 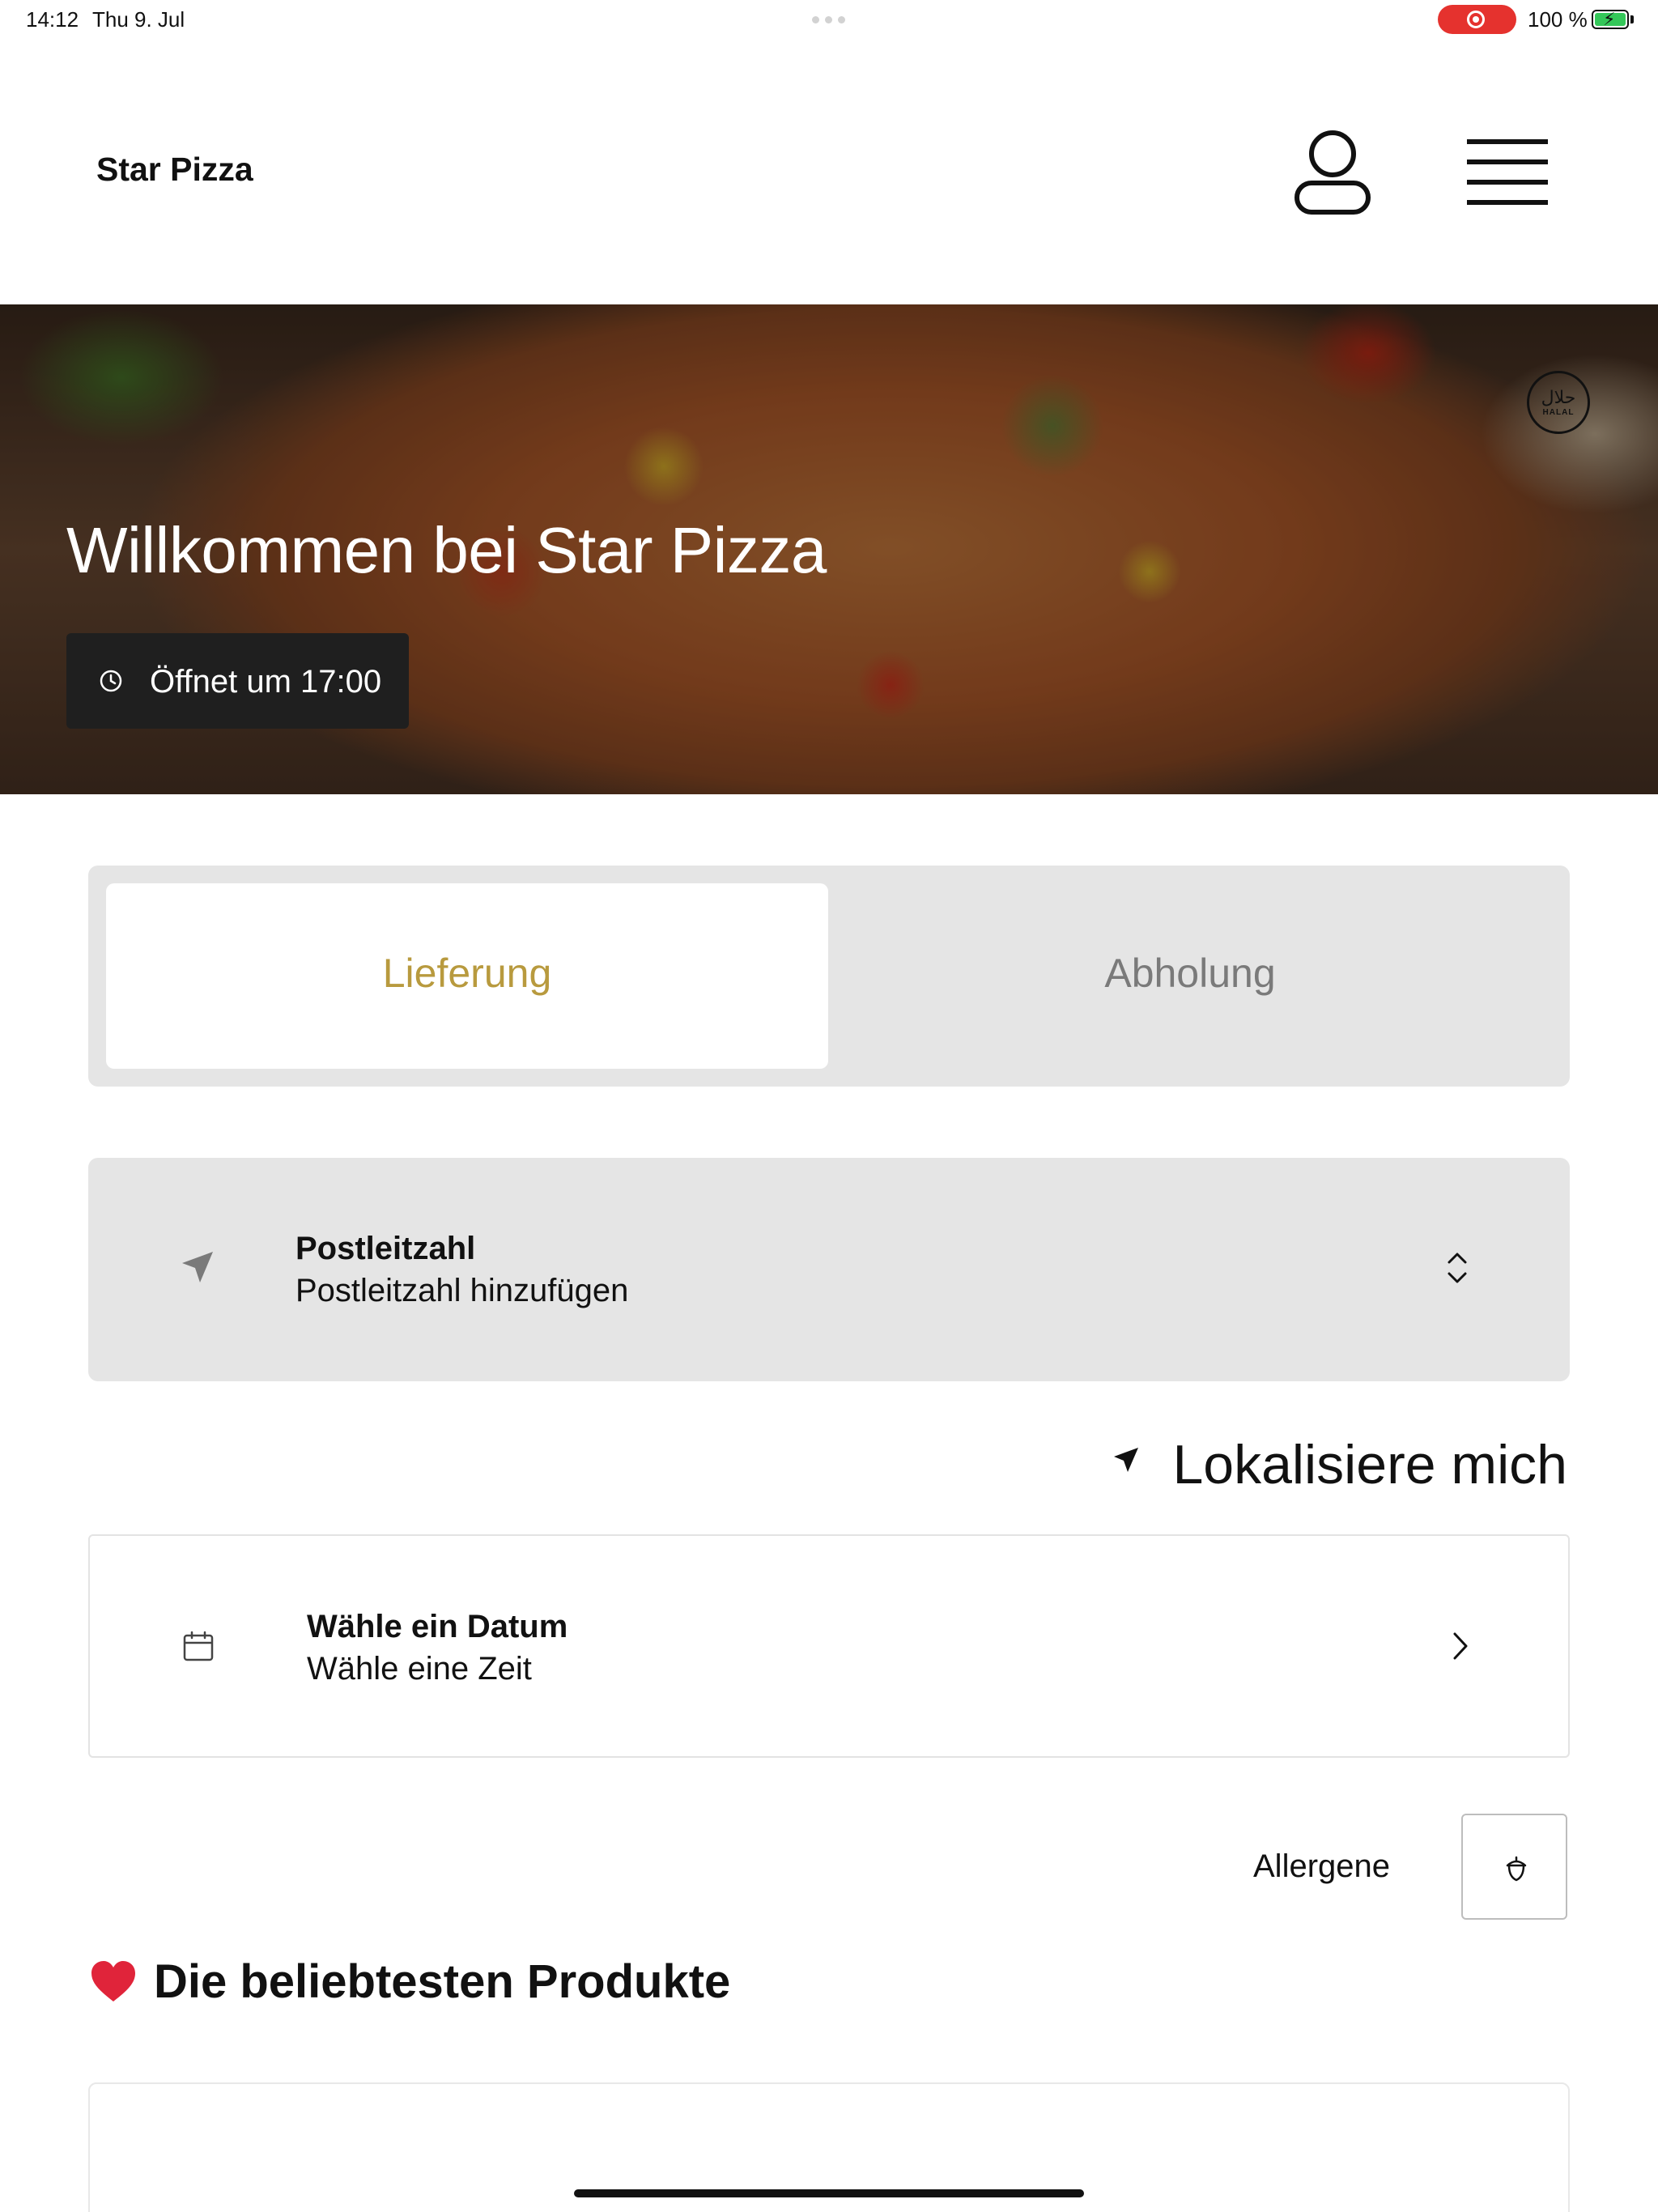 I want to click on popular-products-heading: Die beliebtesten Produkte, so click(x=409, y=1982).